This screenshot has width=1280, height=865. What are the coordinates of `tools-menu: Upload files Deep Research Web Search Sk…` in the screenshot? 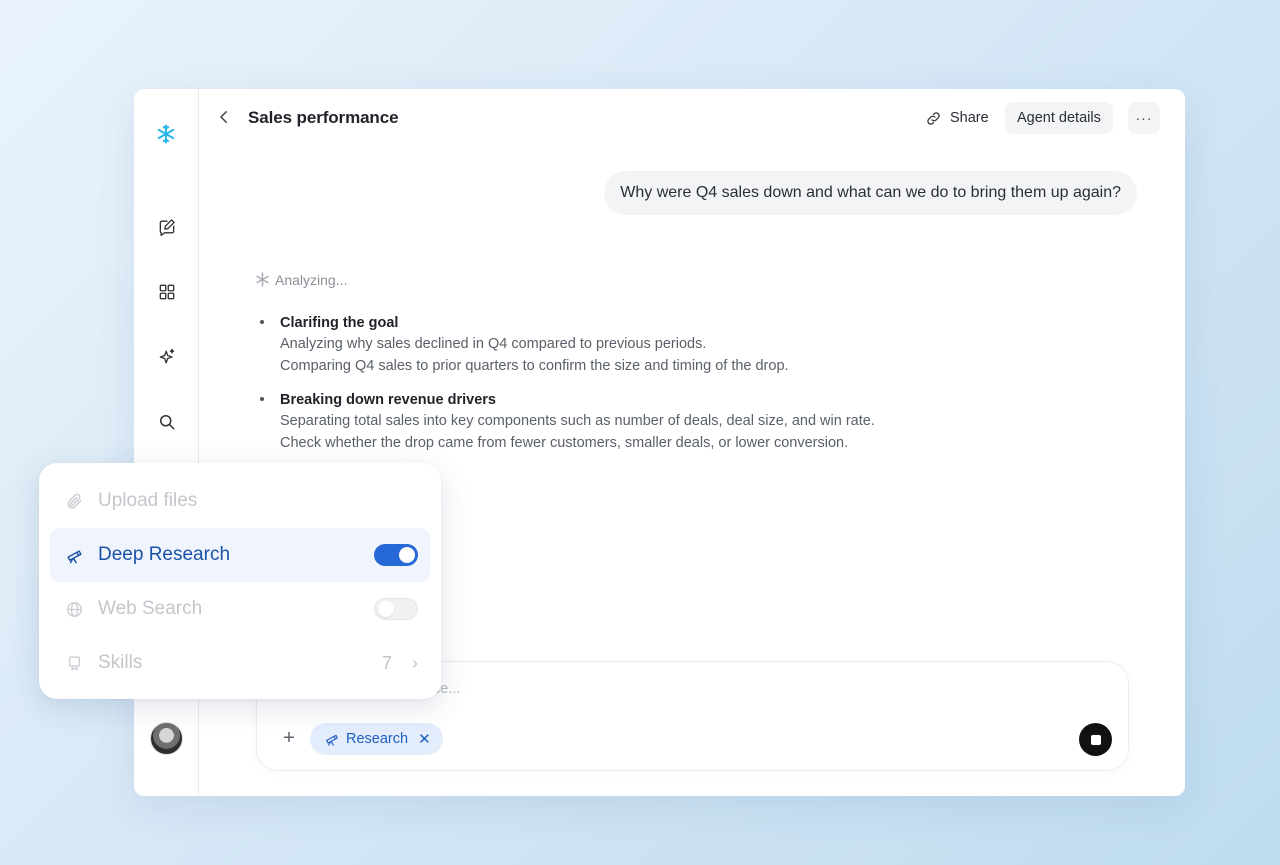 It's located at (240, 581).